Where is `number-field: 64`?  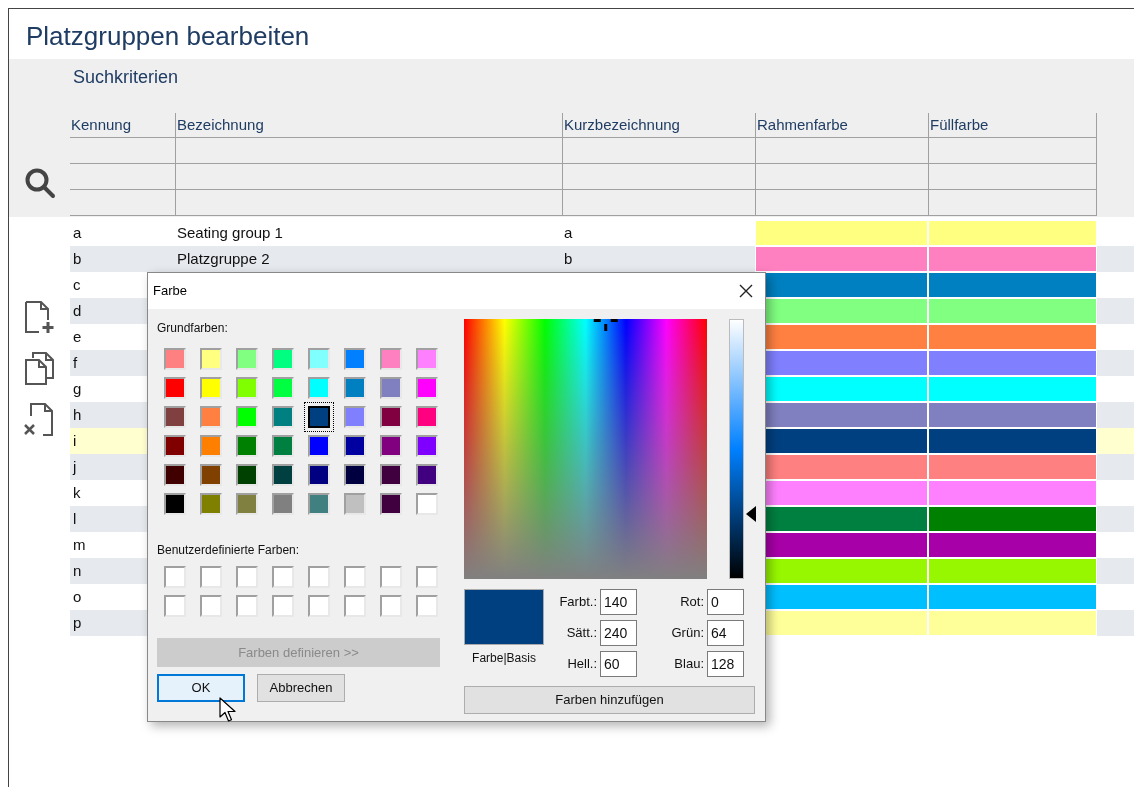
number-field: 64 is located at coordinates (725, 633).